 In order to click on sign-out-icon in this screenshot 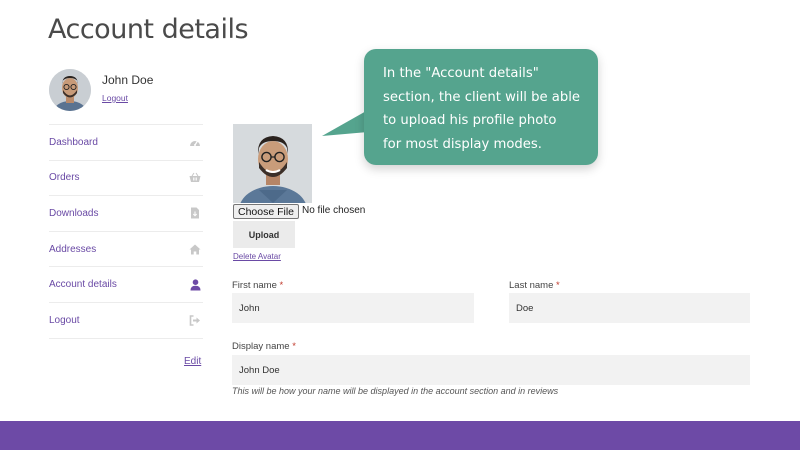, I will do `click(195, 320)`.